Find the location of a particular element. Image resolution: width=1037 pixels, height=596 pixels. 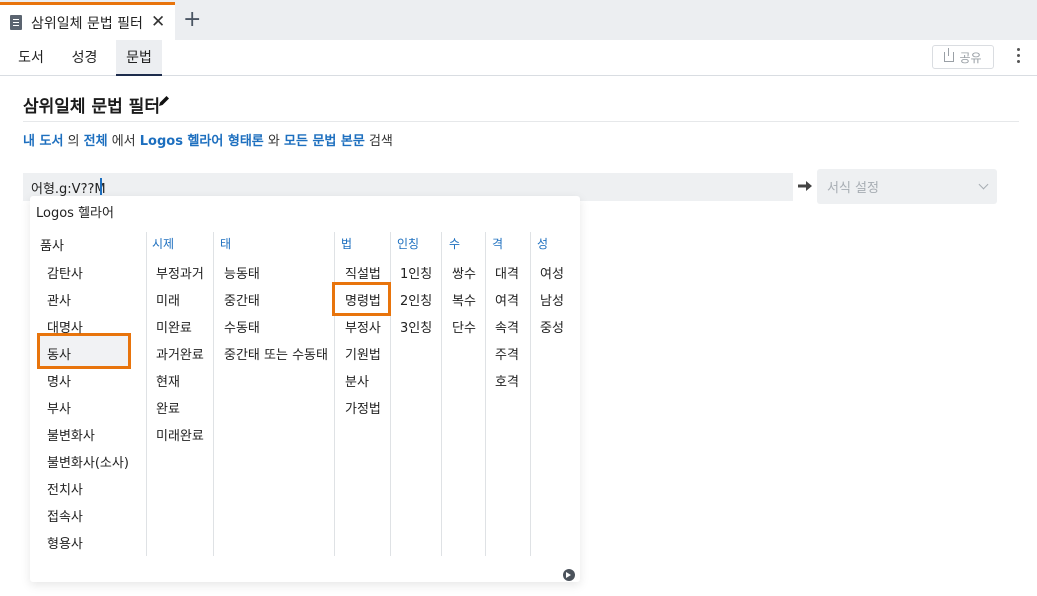

tense-option: 미래 is located at coordinates (168, 299).